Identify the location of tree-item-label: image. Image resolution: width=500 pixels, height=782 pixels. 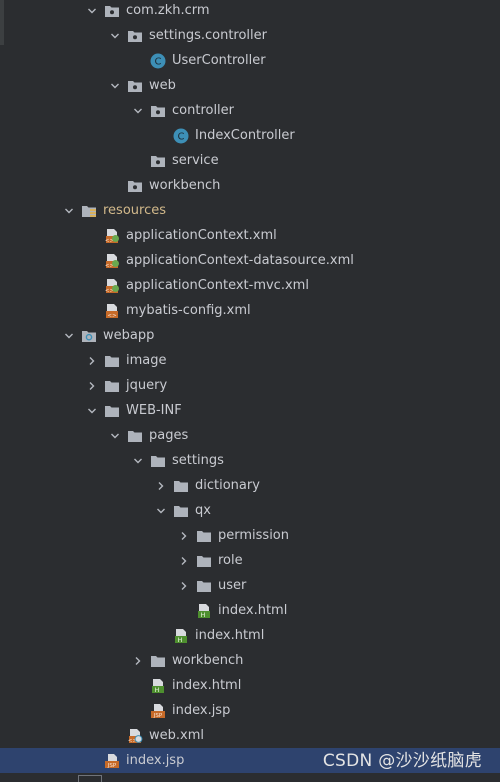
(146, 360).